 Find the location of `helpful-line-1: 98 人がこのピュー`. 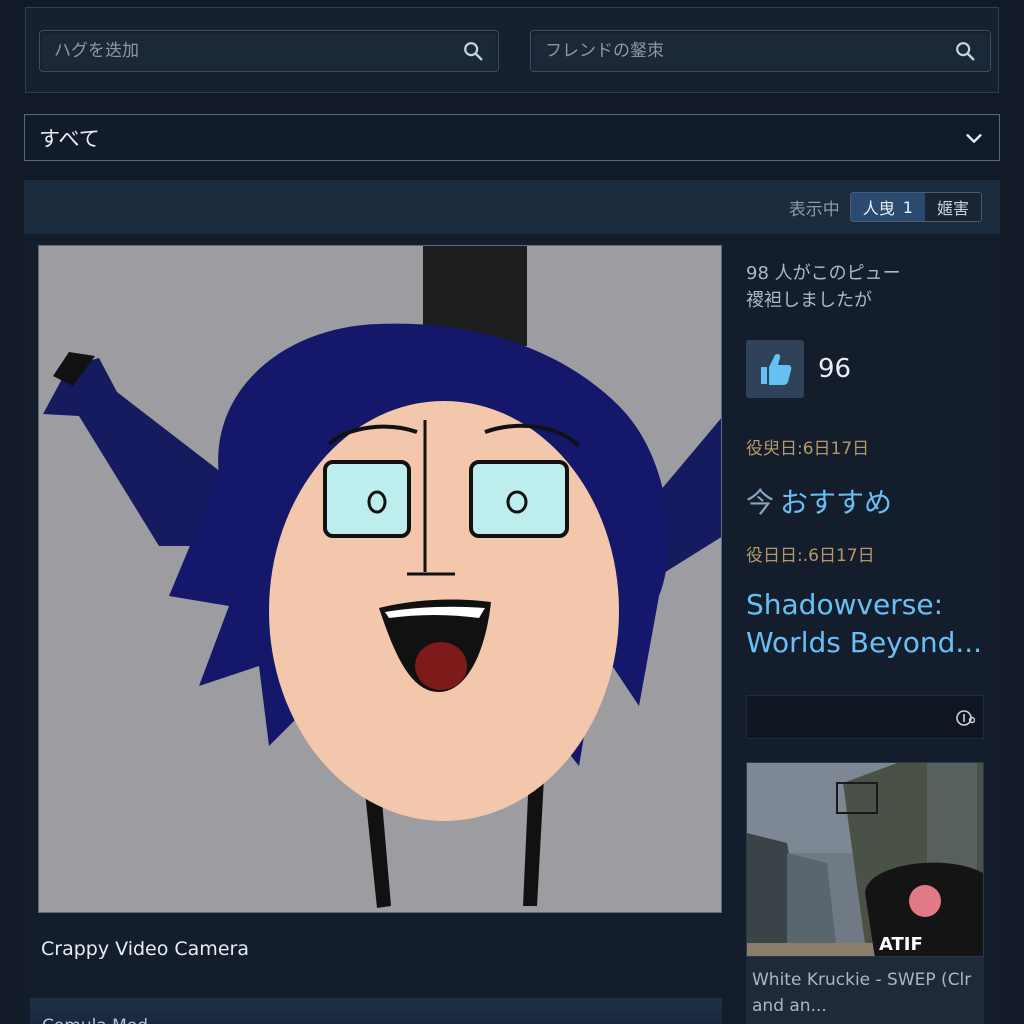

helpful-line-1: 98 人がこのピュー is located at coordinates (823, 273).